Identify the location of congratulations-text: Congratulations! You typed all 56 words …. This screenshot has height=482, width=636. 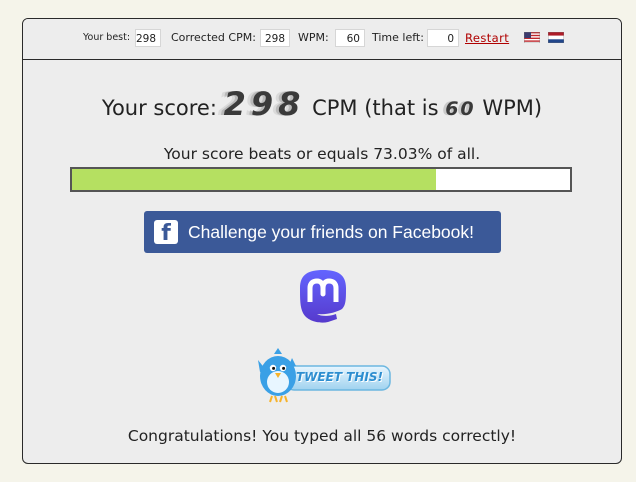
(322, 436).